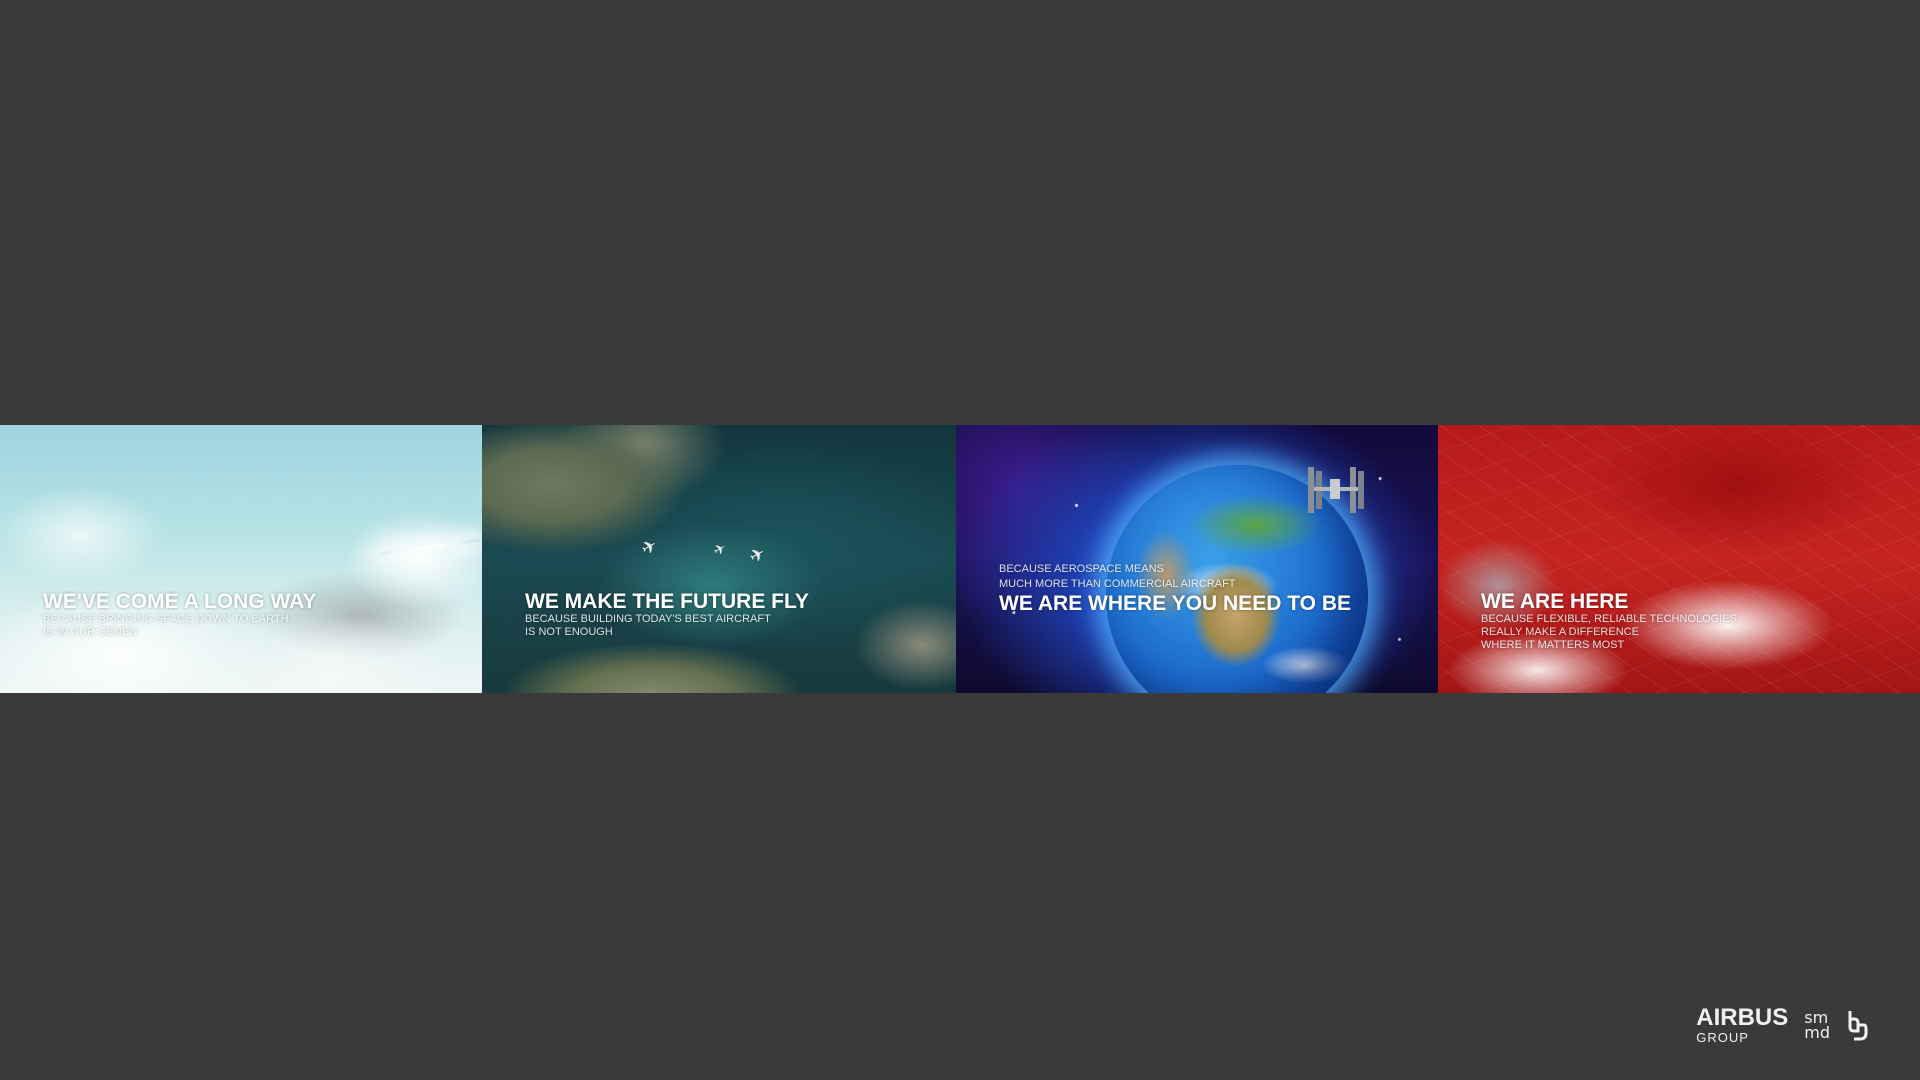  I want to click on panel-title: WE ARE HERE, so click(1555, 601).